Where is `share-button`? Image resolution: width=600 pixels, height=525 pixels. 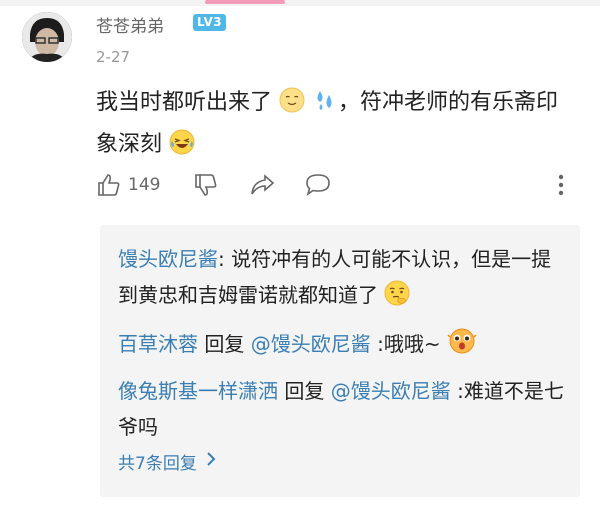
share-button is located at coordinates (262, 185).